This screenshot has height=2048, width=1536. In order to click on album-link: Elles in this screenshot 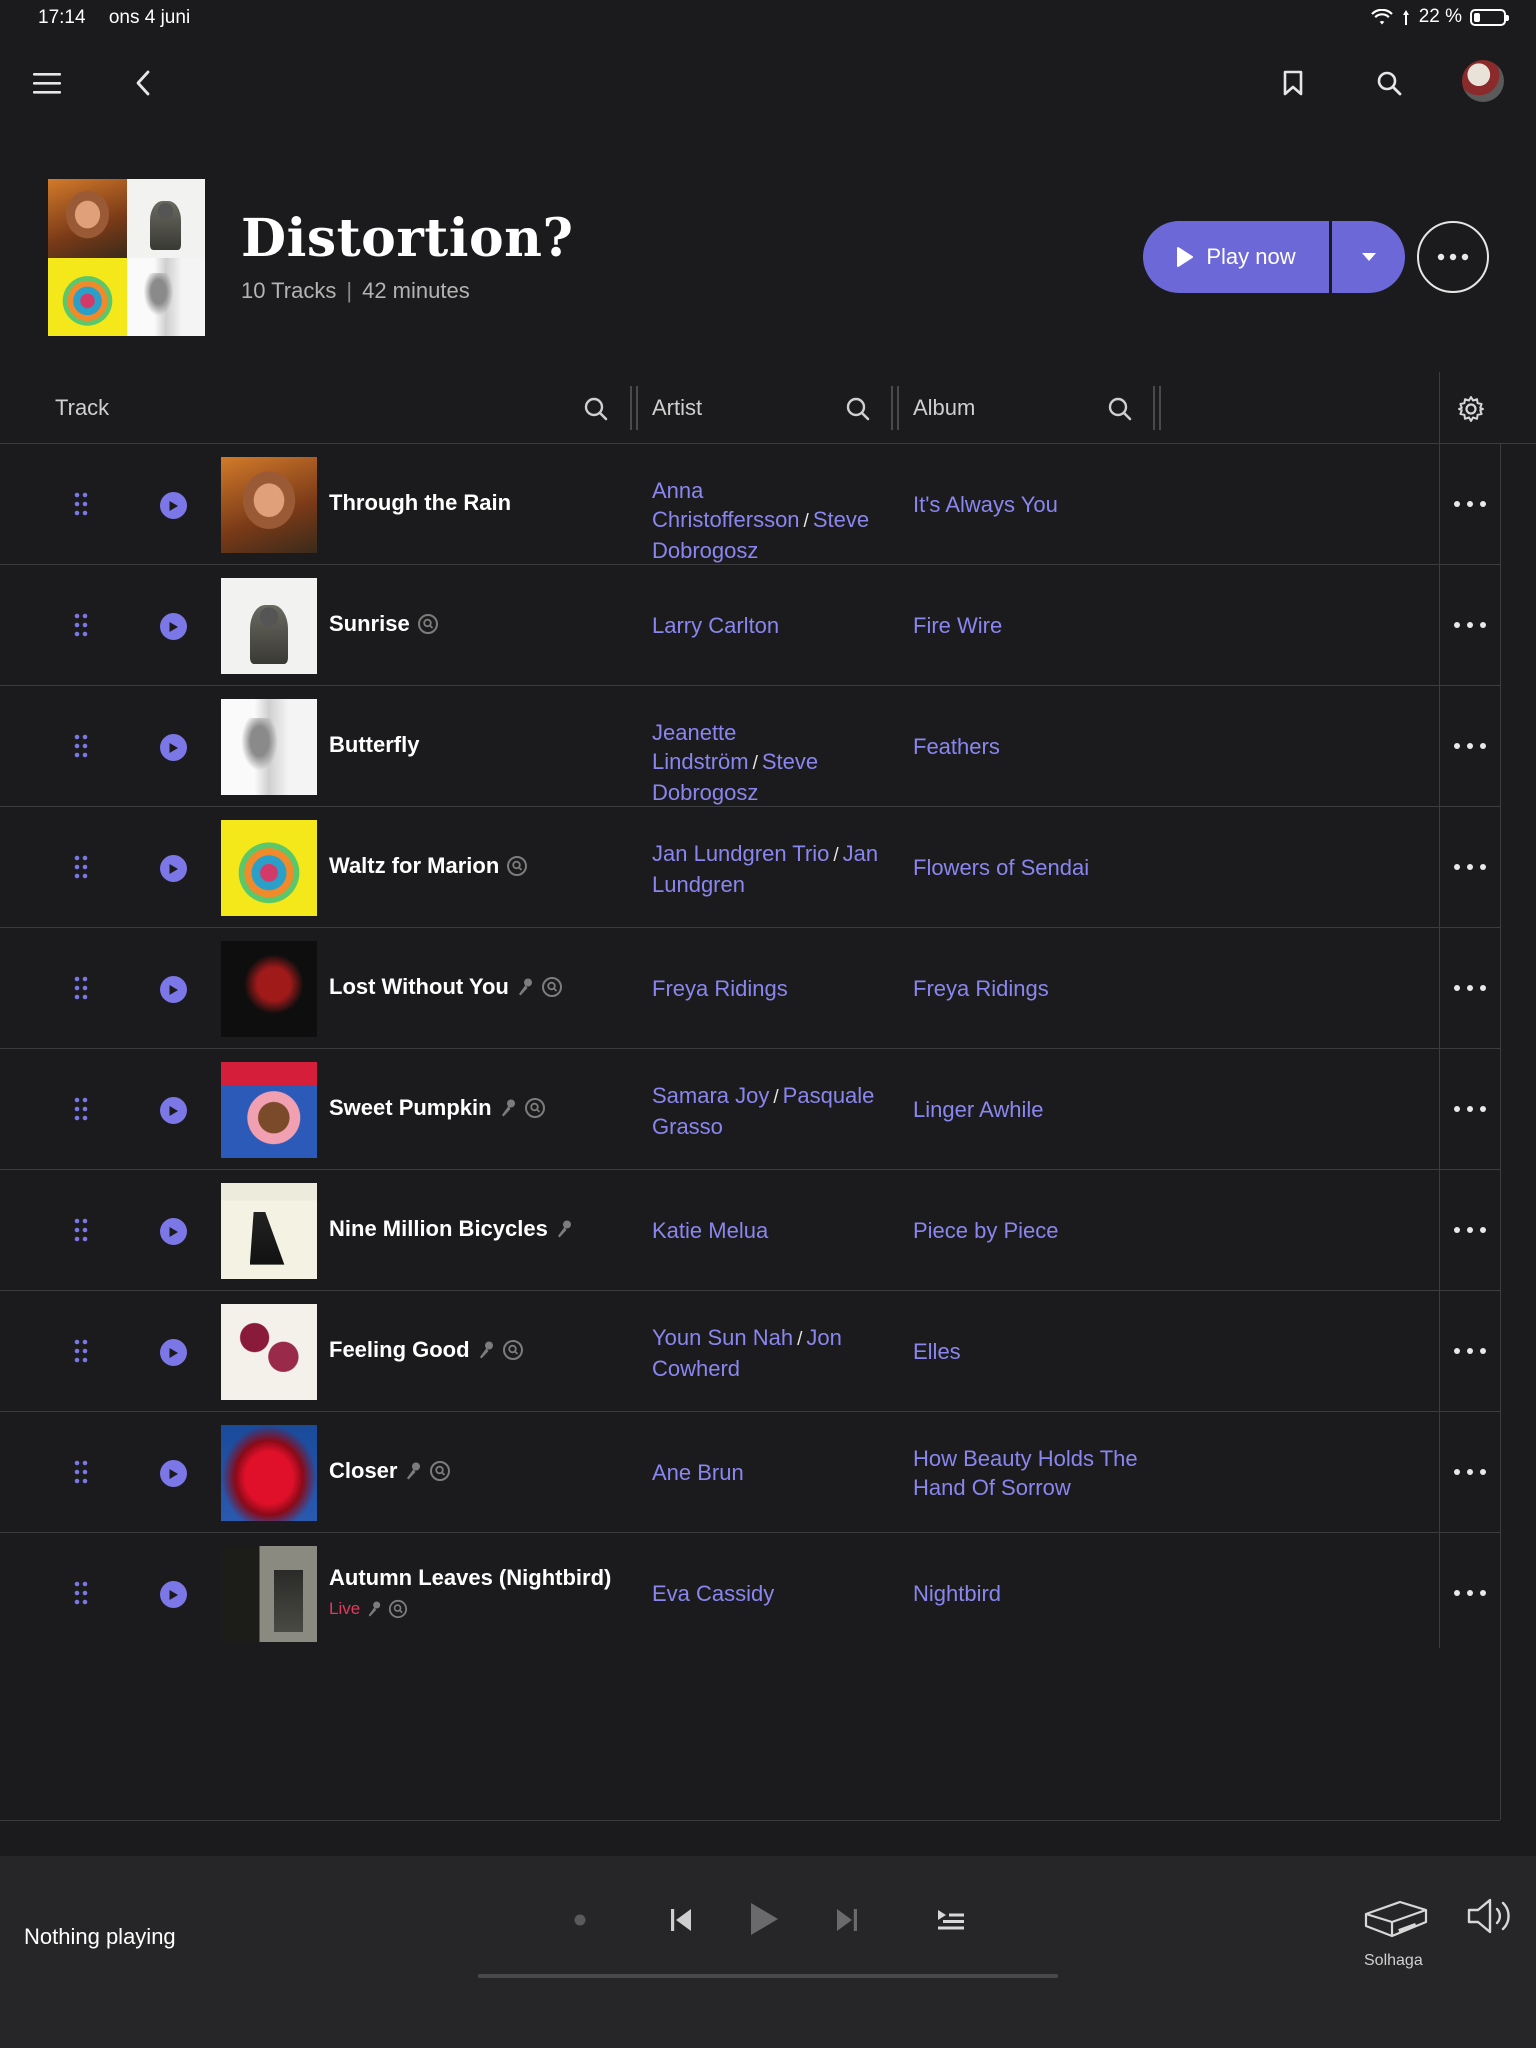, I will do `click(1048, 1351)`.